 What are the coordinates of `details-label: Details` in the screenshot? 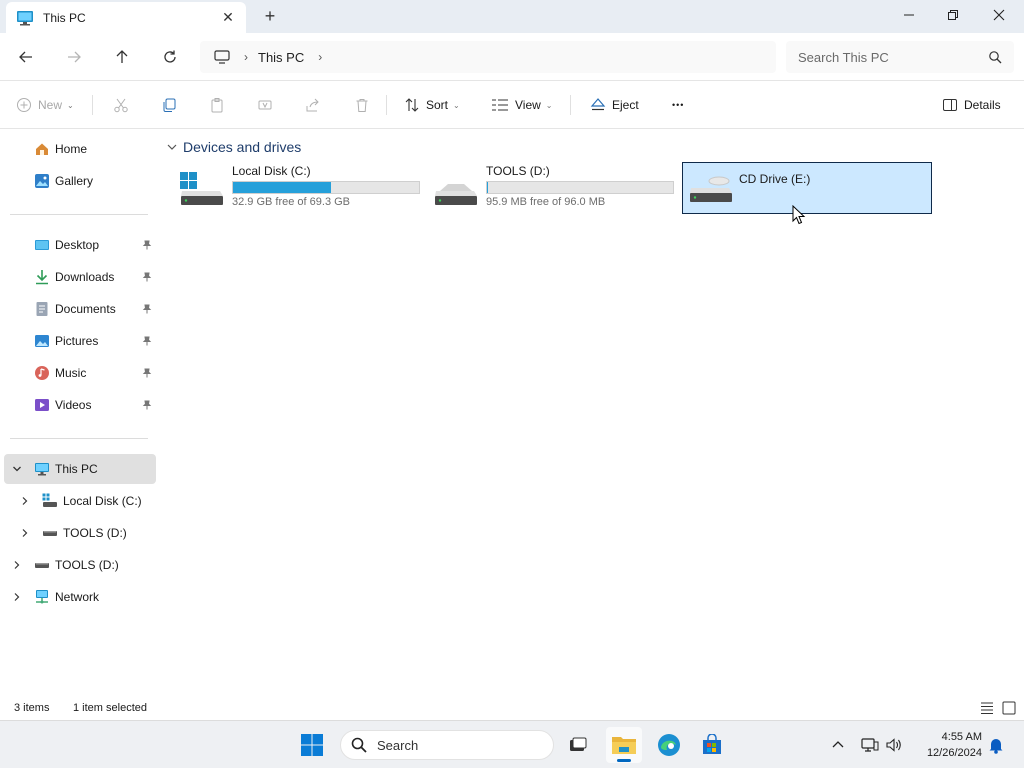 It's located at (982, 105).